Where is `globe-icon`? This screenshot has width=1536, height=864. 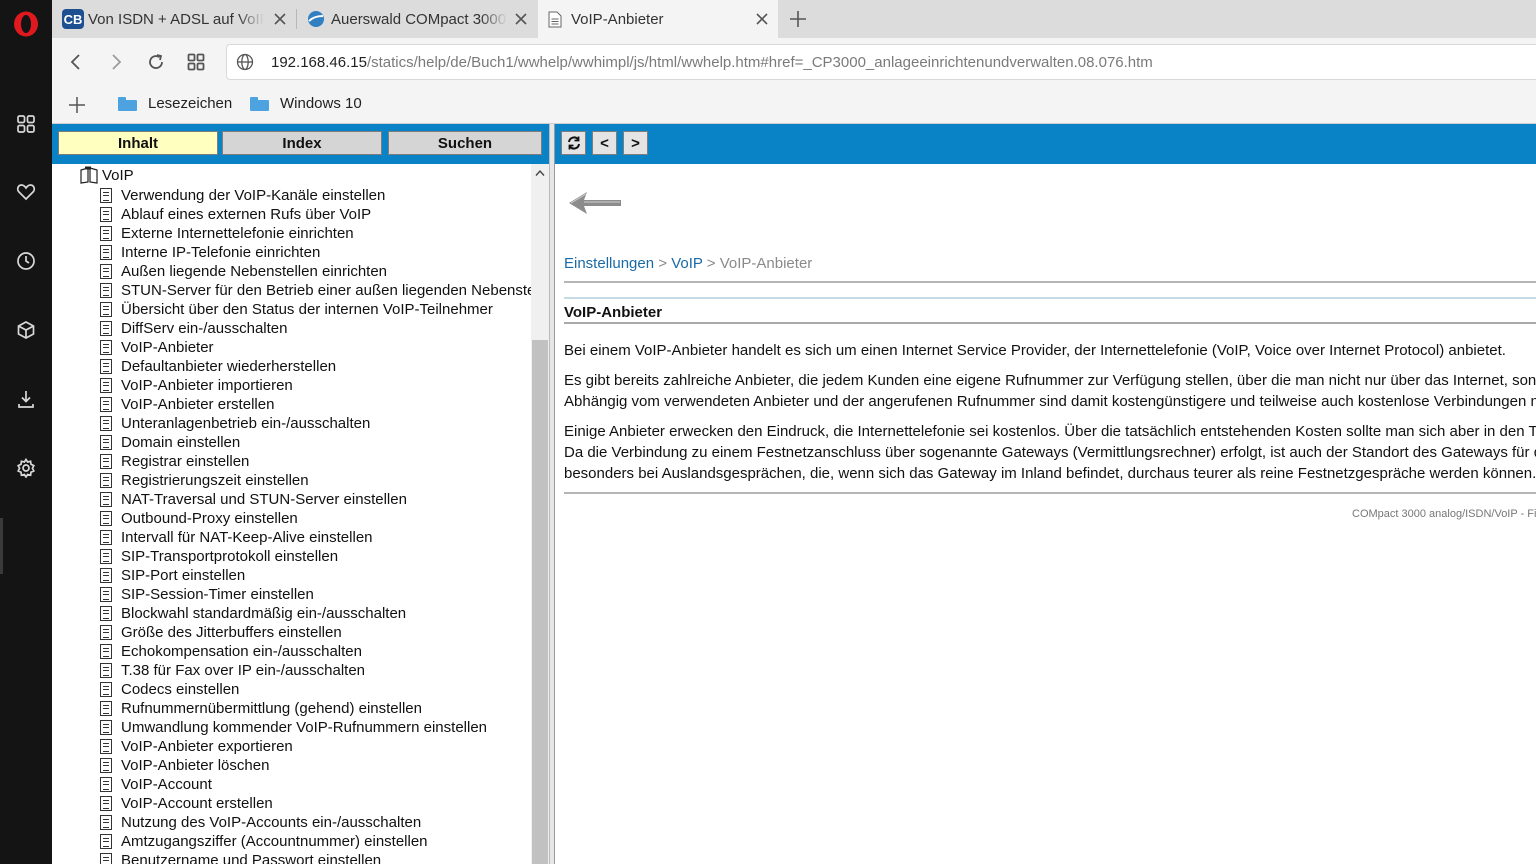 globe-icon is located at coordinates (245, 62).